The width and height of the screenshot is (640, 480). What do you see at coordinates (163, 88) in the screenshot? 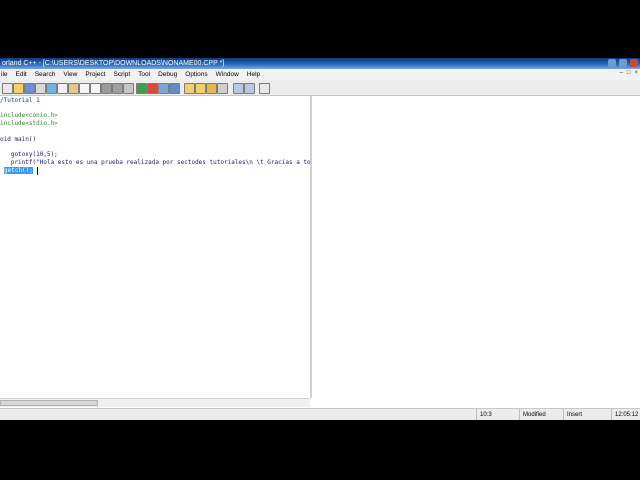
I see `make-icon` at bounding box center [163, 88].